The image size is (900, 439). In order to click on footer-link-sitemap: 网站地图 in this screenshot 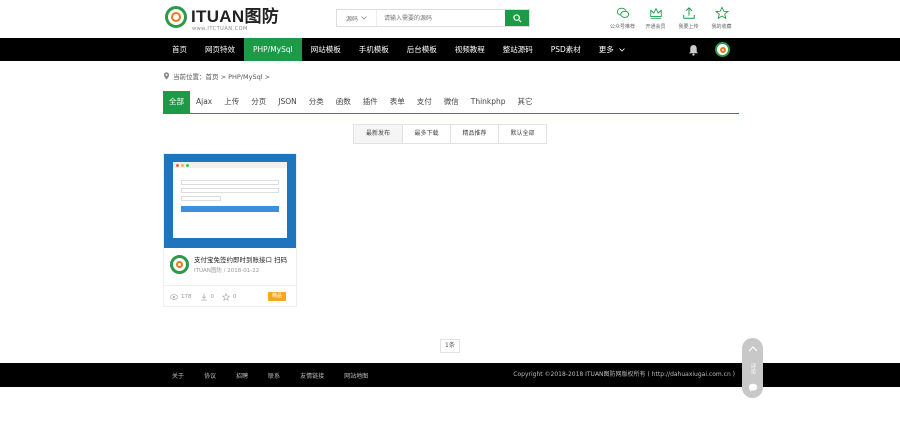, I will do `click(356, 375)`.